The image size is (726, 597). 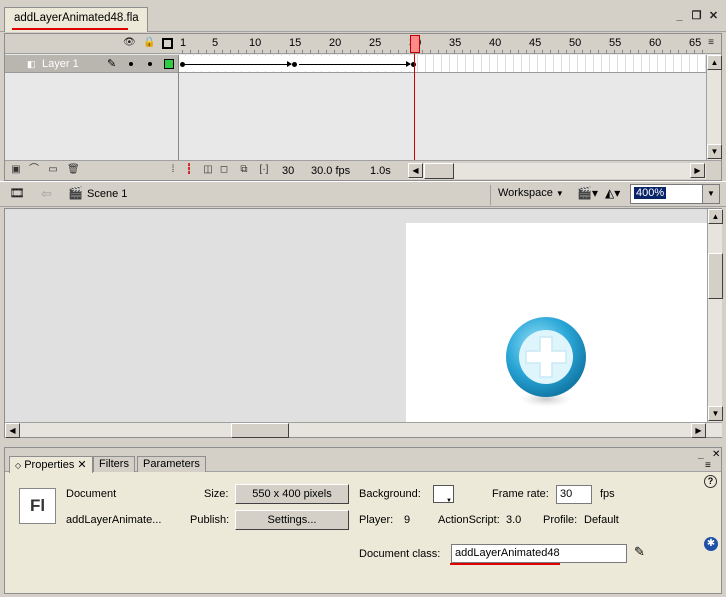 What do you see at coordinates (557, 171) in the screenshot?
I see `timeline-hscroll: ◀ ▶` at bounding box center [557, 171].